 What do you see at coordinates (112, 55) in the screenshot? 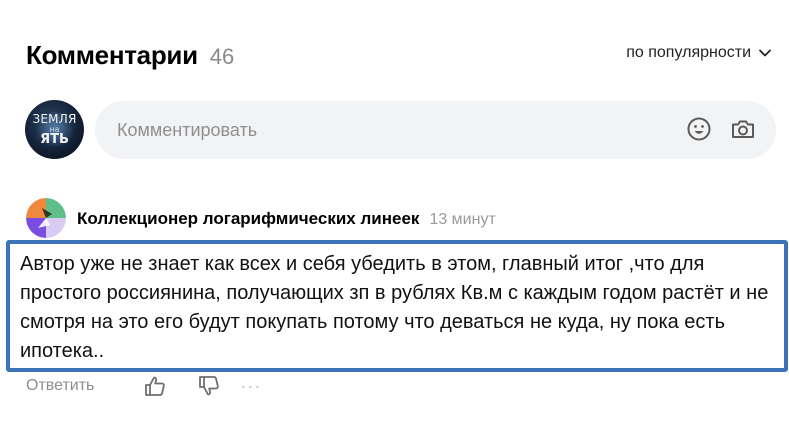
I see `comments-title: Комментарии` at bounding box center [112, 55].